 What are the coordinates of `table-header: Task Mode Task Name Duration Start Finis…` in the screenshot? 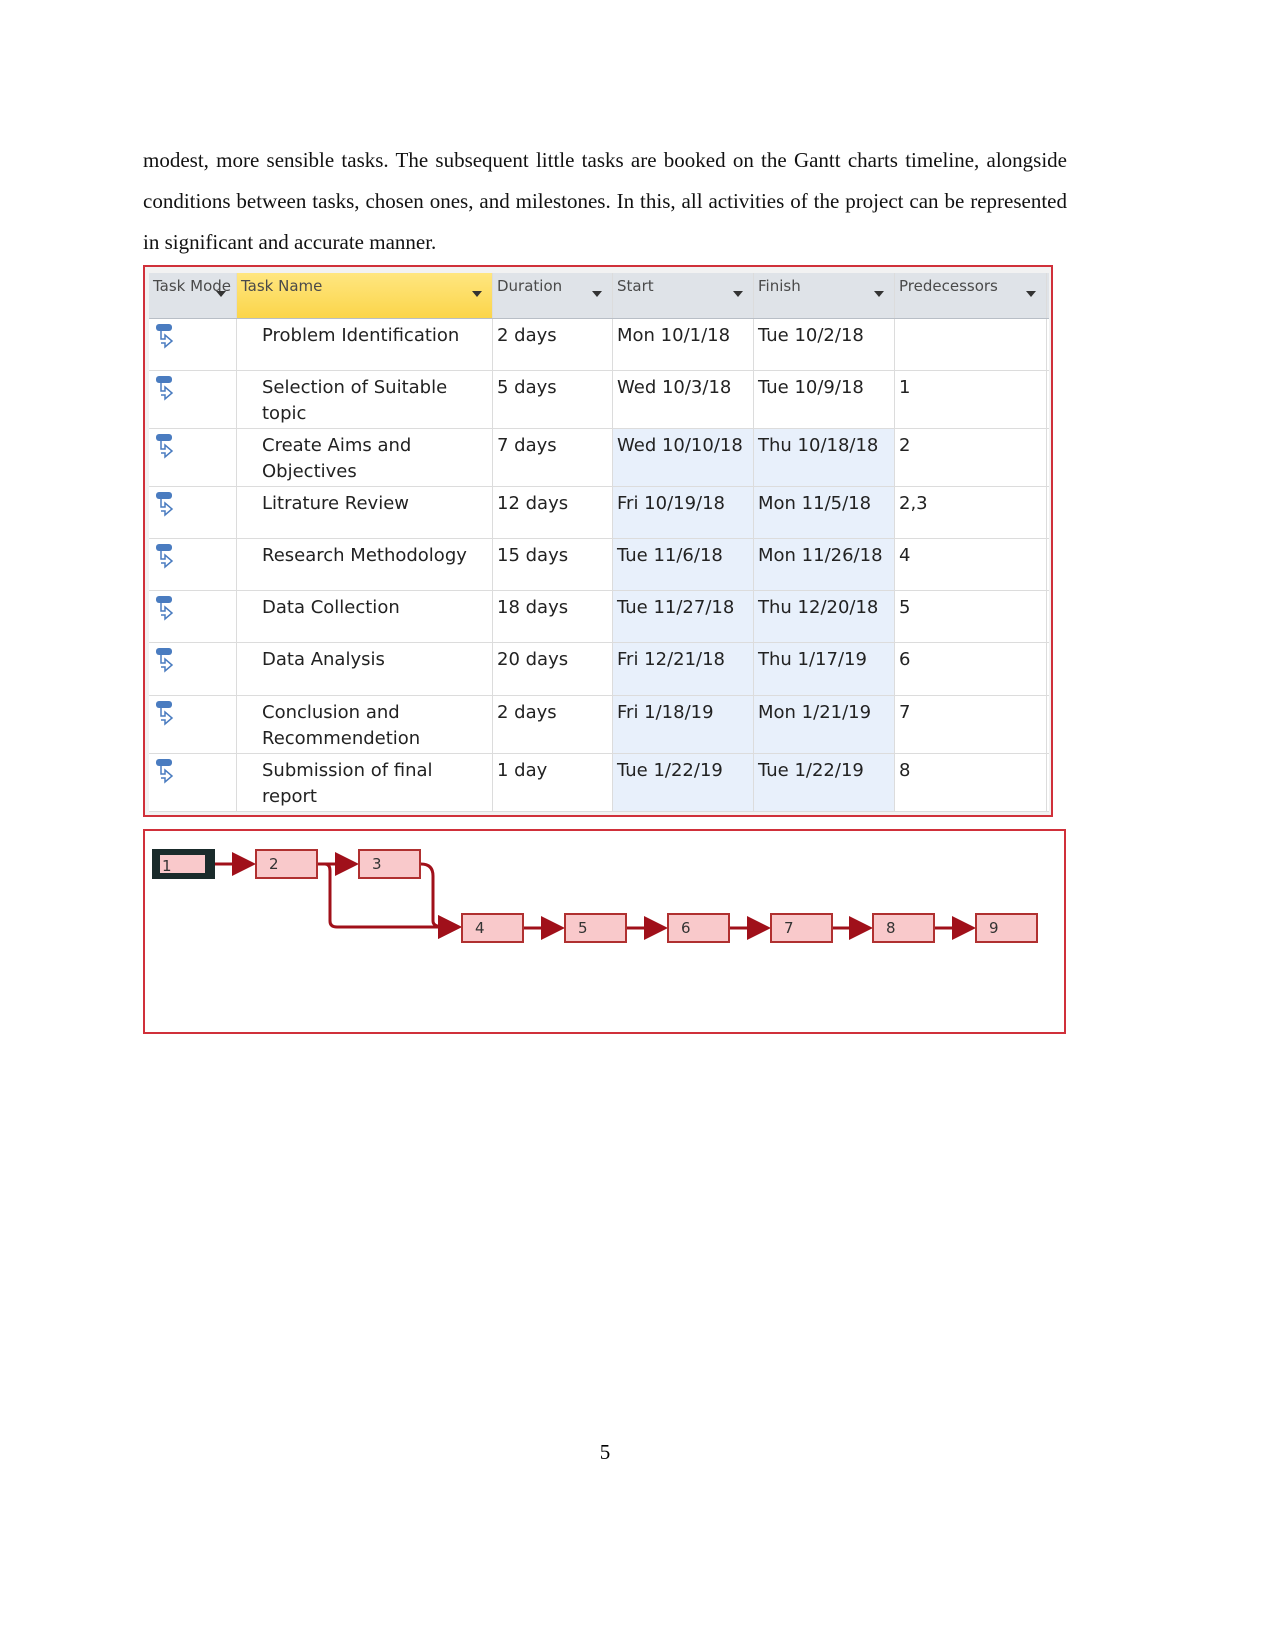 It's located at (599, 296).